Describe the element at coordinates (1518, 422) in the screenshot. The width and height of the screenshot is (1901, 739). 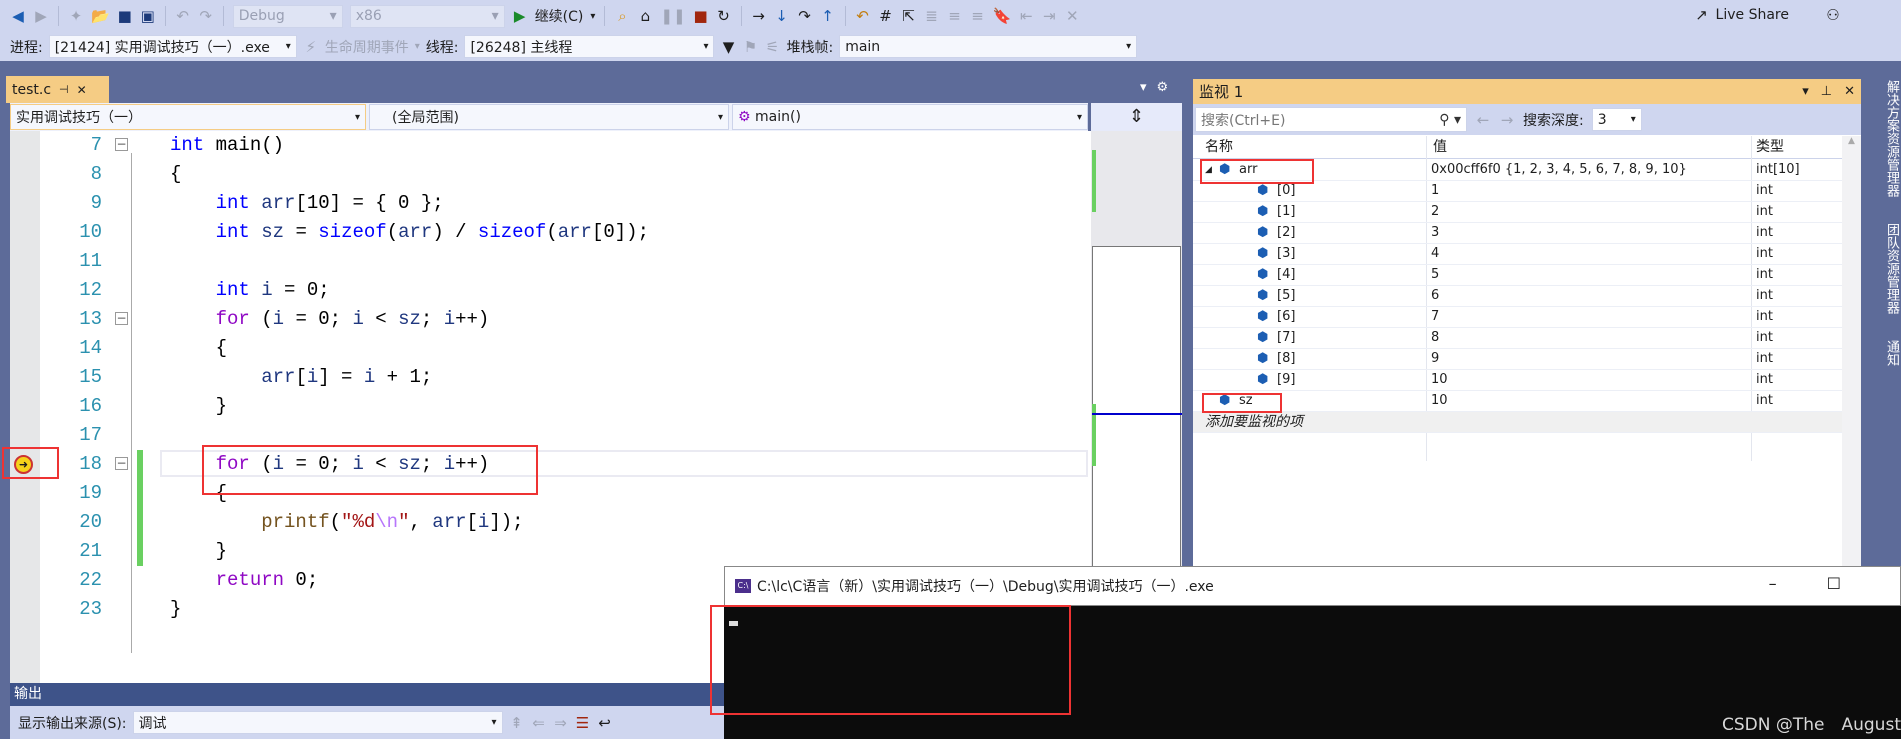
I see `add-watch-item: 添加要监视的项` at that location.